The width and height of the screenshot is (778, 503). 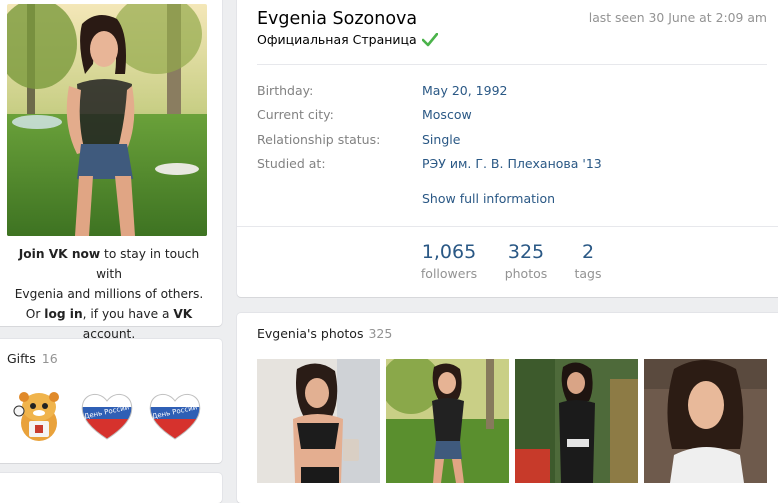 I want to click on counter-followers: 1,065 followers, so click(x=449, y=261).